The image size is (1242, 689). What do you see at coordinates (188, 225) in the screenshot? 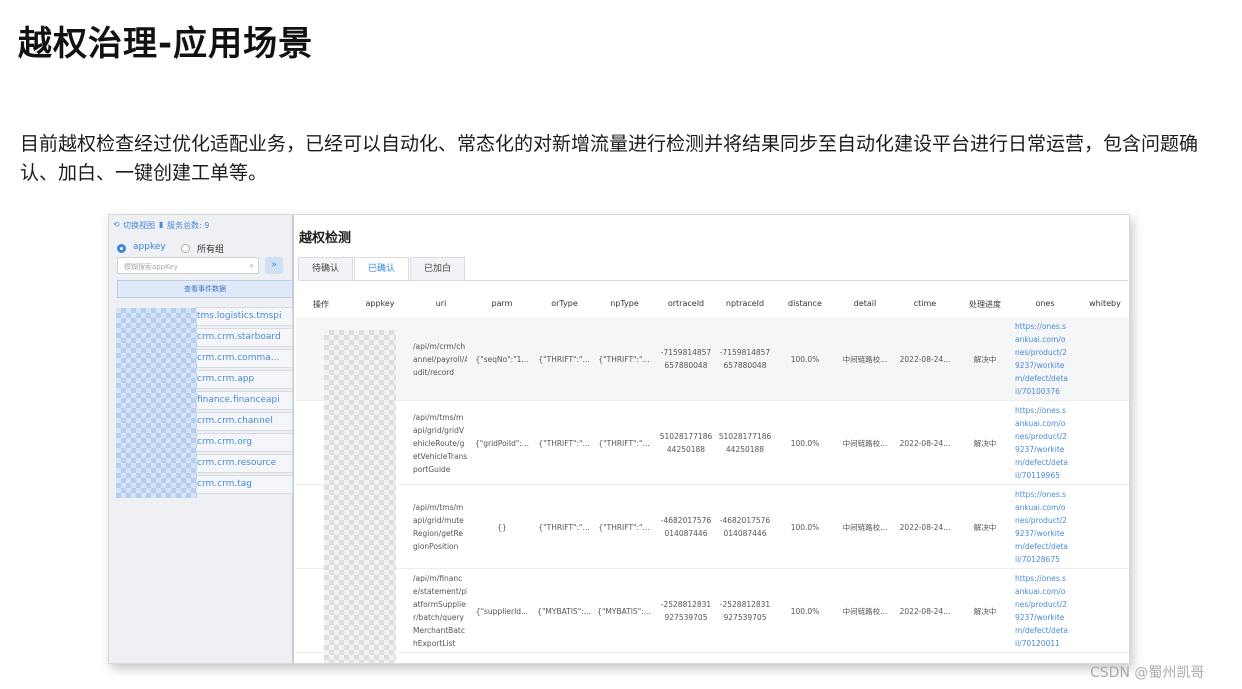
I see `service-total-label: 服务总数: 9` at bounding box center [188, 225].